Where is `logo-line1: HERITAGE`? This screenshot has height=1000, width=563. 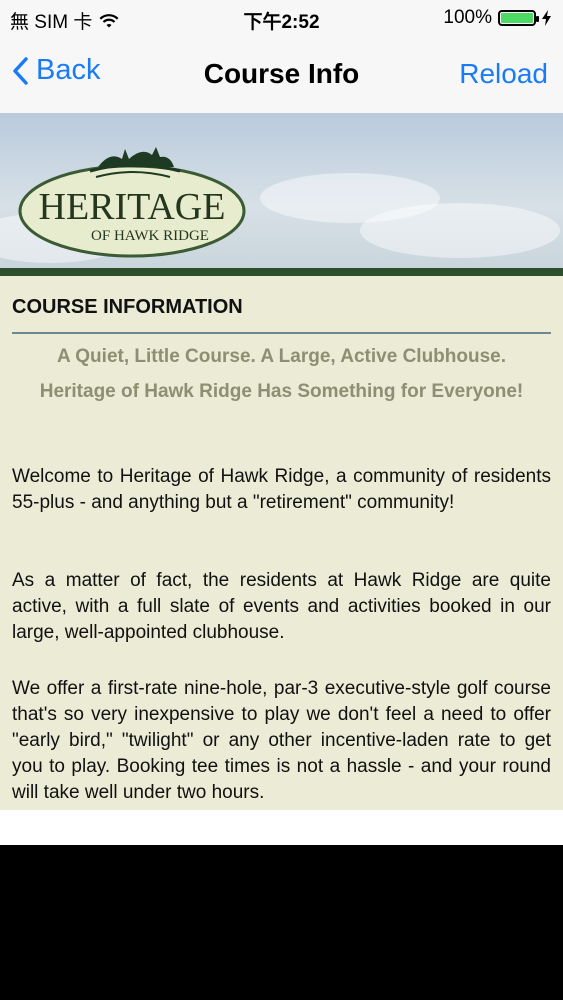
logo-line1: HERITAGE is located at coordinates (132, 207).